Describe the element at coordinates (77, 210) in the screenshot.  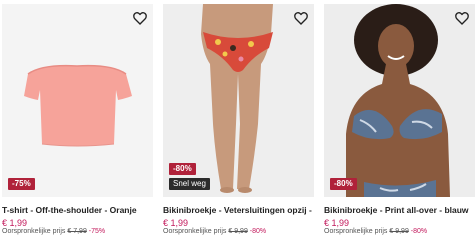
I see `product-title: T-shirt - Off-the-shoulder - Oranje` at that location.